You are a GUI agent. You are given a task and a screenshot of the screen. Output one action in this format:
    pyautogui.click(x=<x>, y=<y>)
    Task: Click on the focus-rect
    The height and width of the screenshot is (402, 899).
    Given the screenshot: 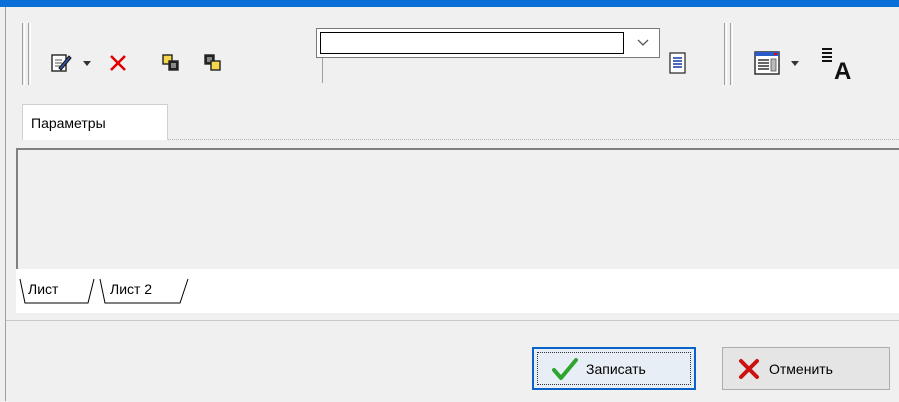 What is the action you would take?
    pyautogui.click(x=614, y=368)
    